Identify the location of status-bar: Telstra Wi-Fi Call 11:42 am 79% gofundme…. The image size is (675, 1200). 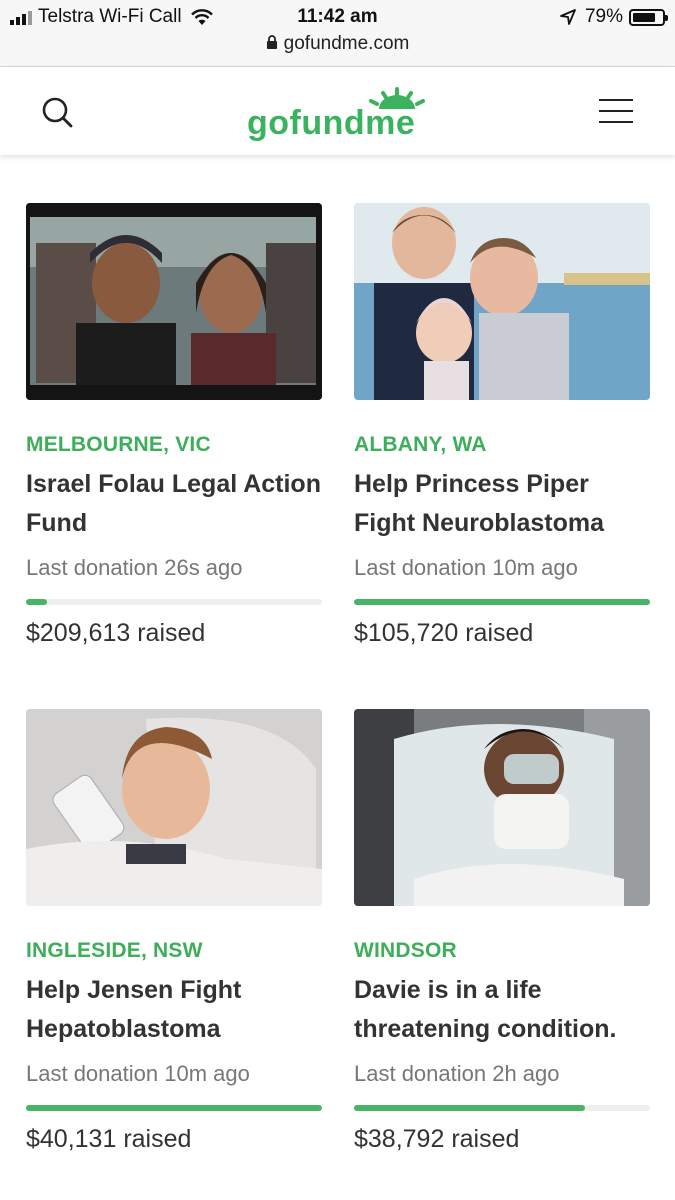
(337, 33).